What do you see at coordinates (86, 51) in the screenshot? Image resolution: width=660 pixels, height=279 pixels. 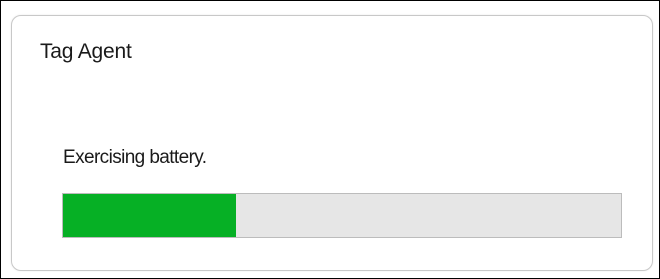 I see `dialog-title: Tag Agent` at bounding box center [86, 51].